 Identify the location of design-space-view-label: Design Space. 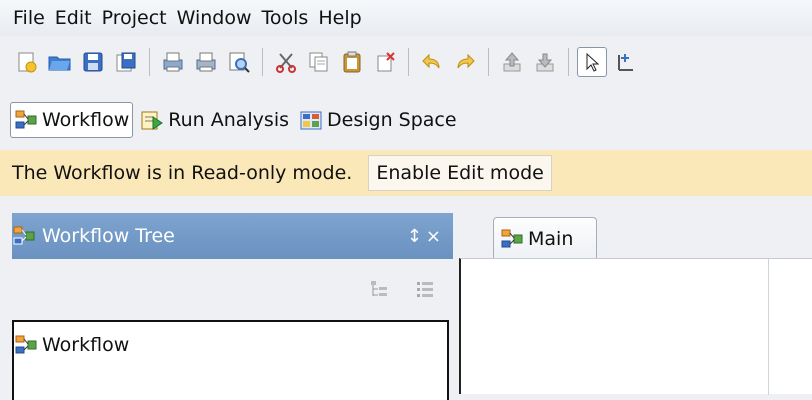
(392, 120).